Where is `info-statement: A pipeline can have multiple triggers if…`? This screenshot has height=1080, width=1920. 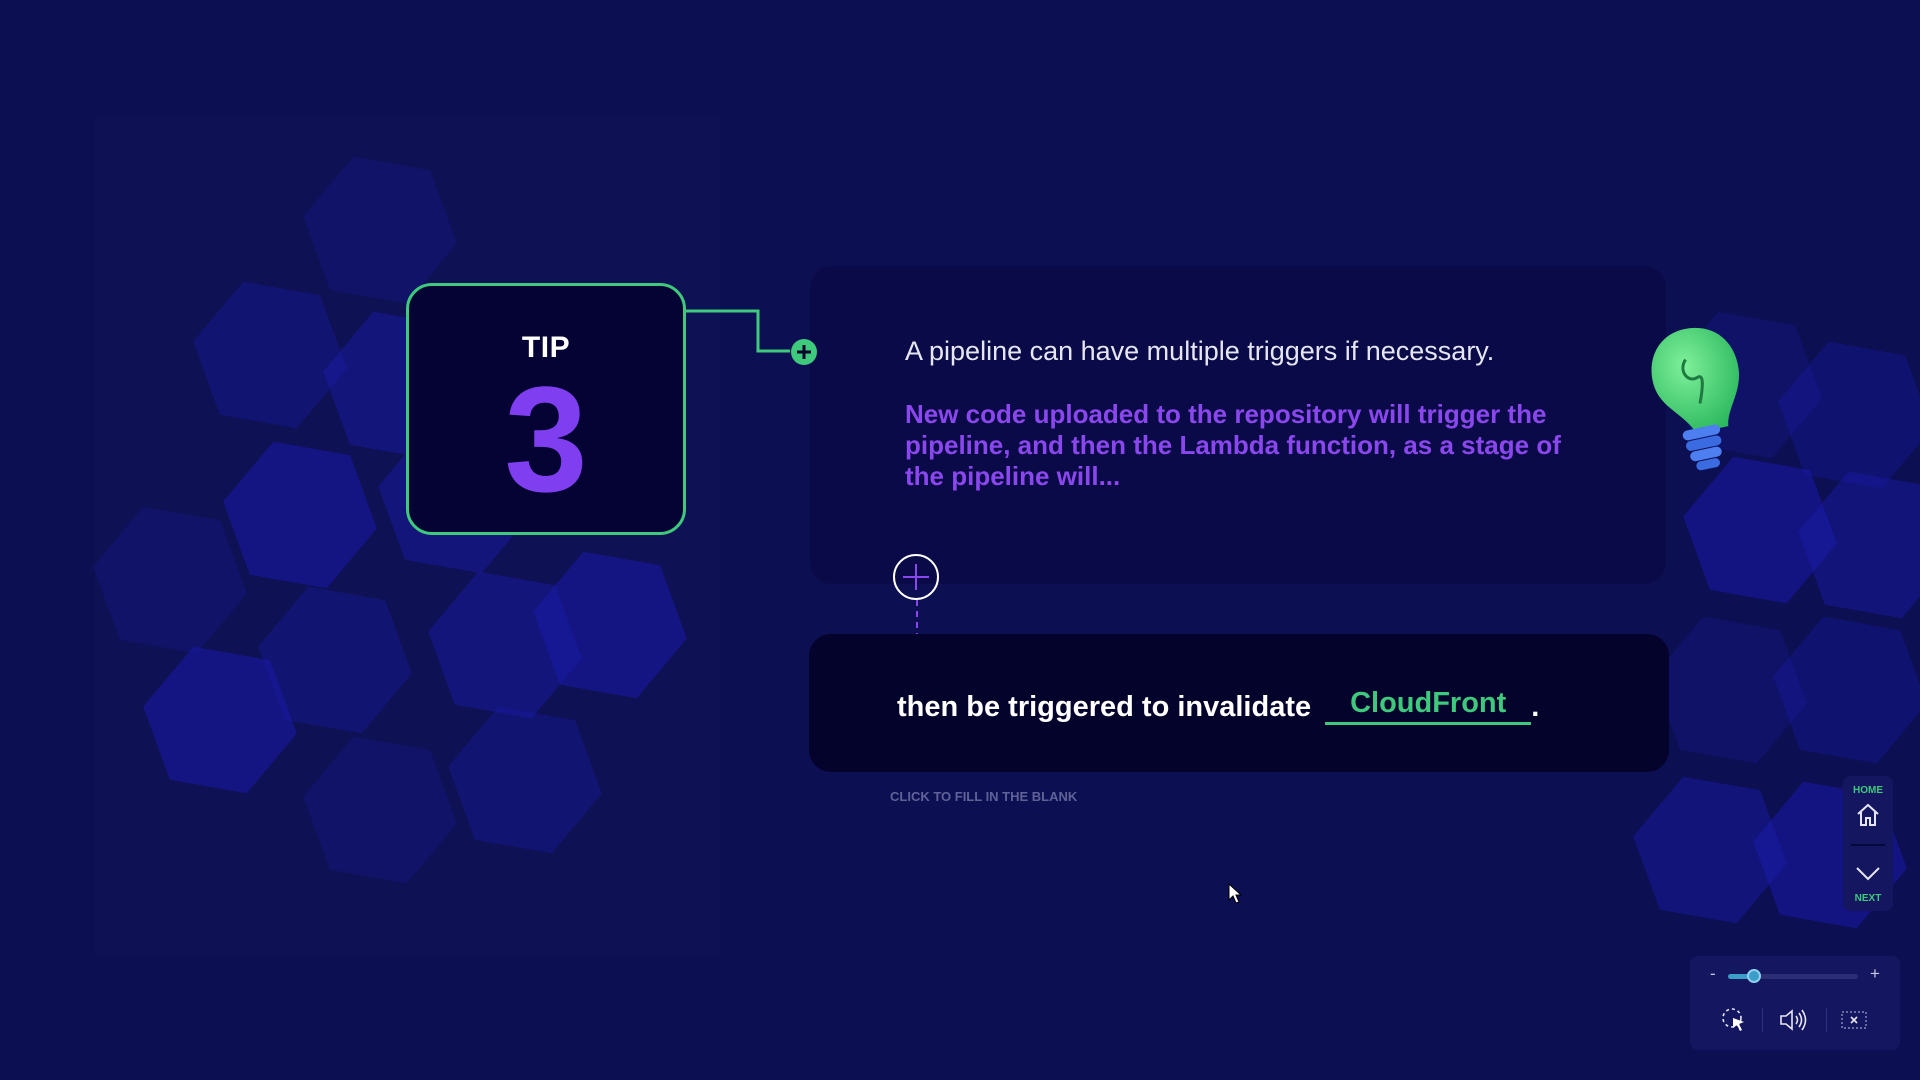
info-statement: A pipeline can have multiple triggers if… is located at coordinates (1200, 351).